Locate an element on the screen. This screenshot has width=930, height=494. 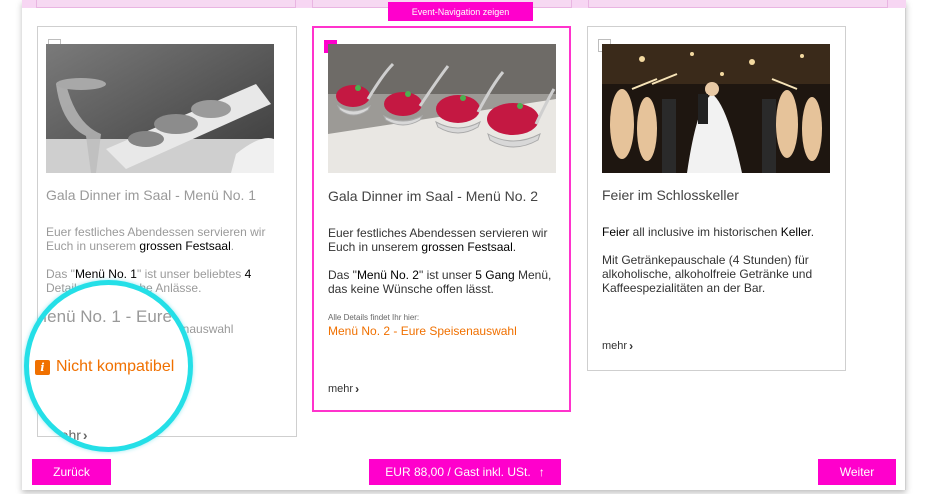
incompatible-warning-text: Nicht kompatibel is located at coordinates (115, 366).